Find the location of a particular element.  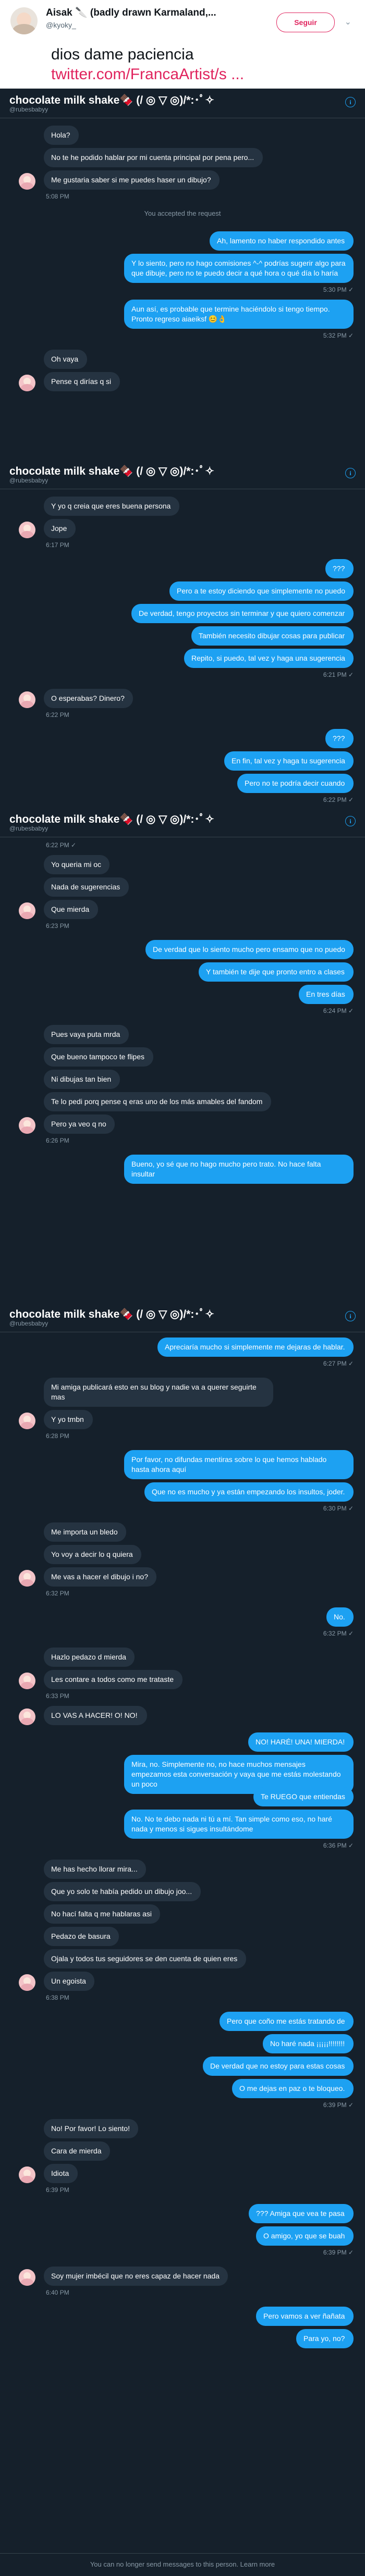

sent-message: De verdad que no estoy para estas cosas is located at coordinates (278, 2066).